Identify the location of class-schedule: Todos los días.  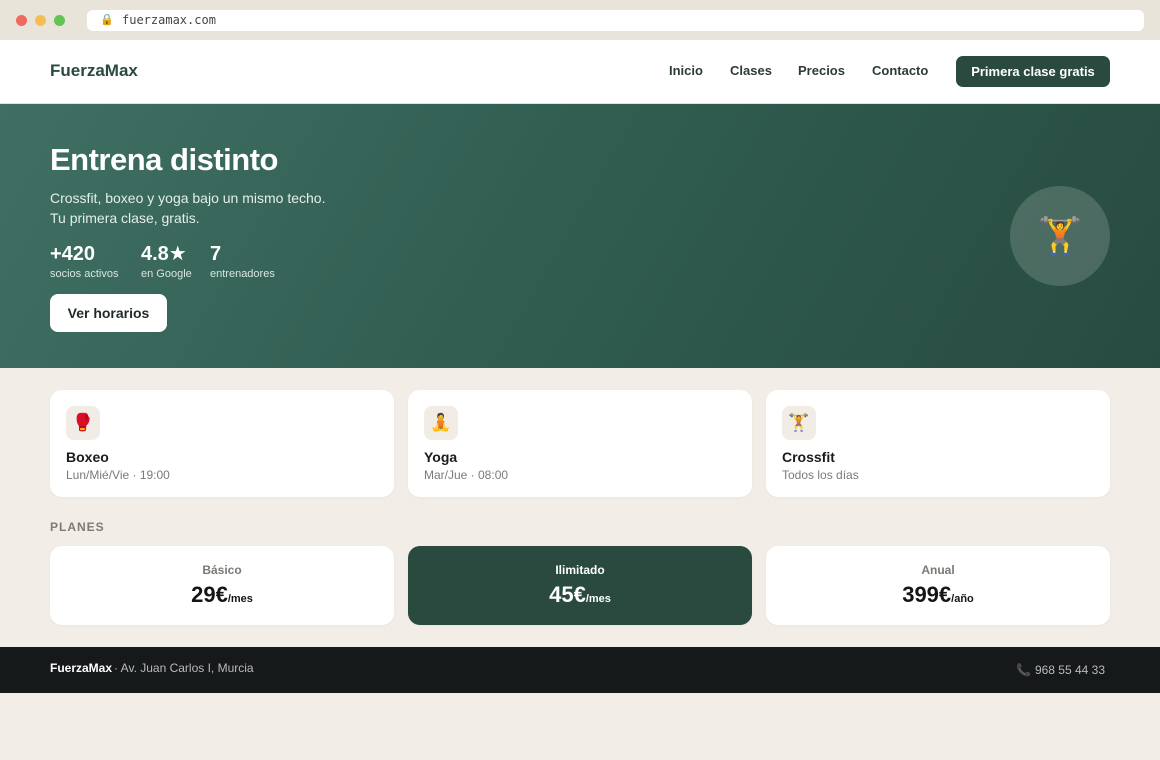
(820, 475).